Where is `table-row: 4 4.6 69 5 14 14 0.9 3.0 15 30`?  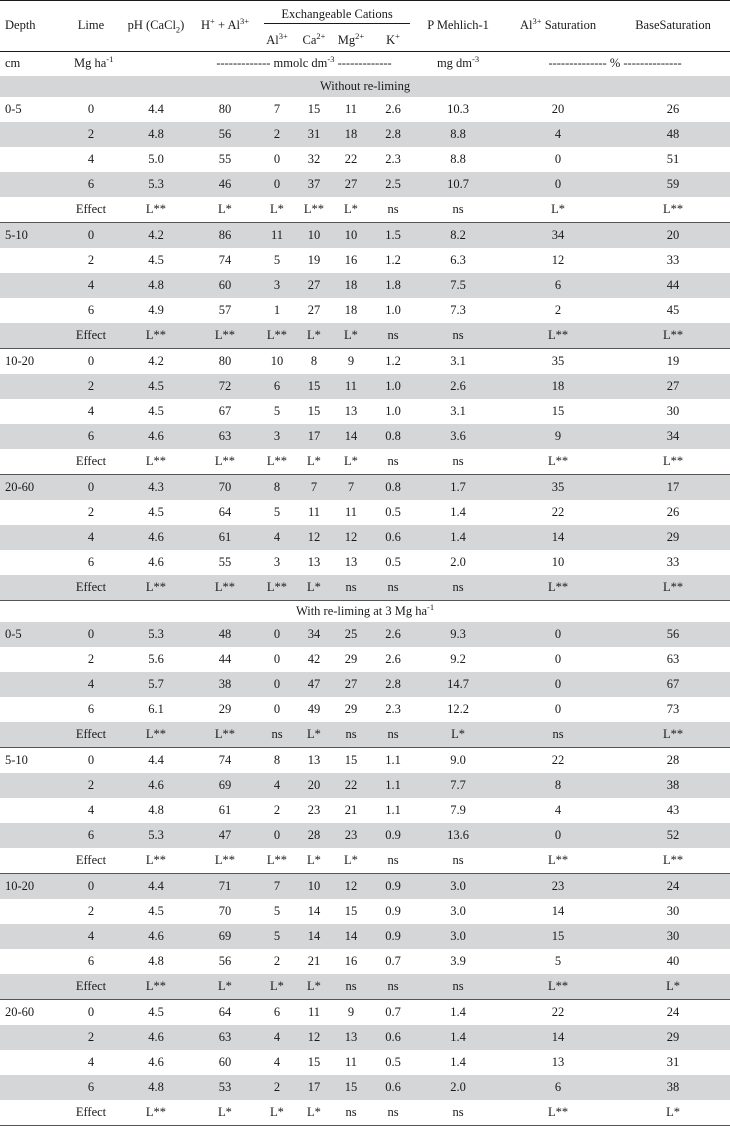
table-row: 4 4.6 69 5 14 14 0.9 3.0 15 30 is located at coordinates (365, 936).